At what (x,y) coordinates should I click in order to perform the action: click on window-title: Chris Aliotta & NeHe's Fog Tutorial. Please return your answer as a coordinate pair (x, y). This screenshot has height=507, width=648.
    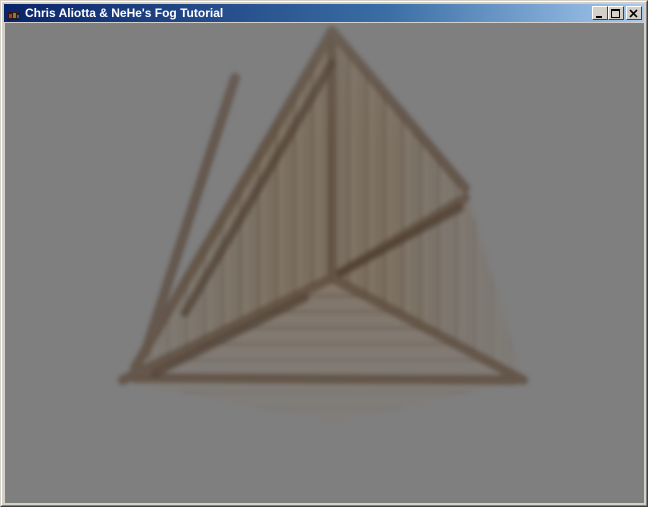
    Looking at the image, I should click on (124, 13).